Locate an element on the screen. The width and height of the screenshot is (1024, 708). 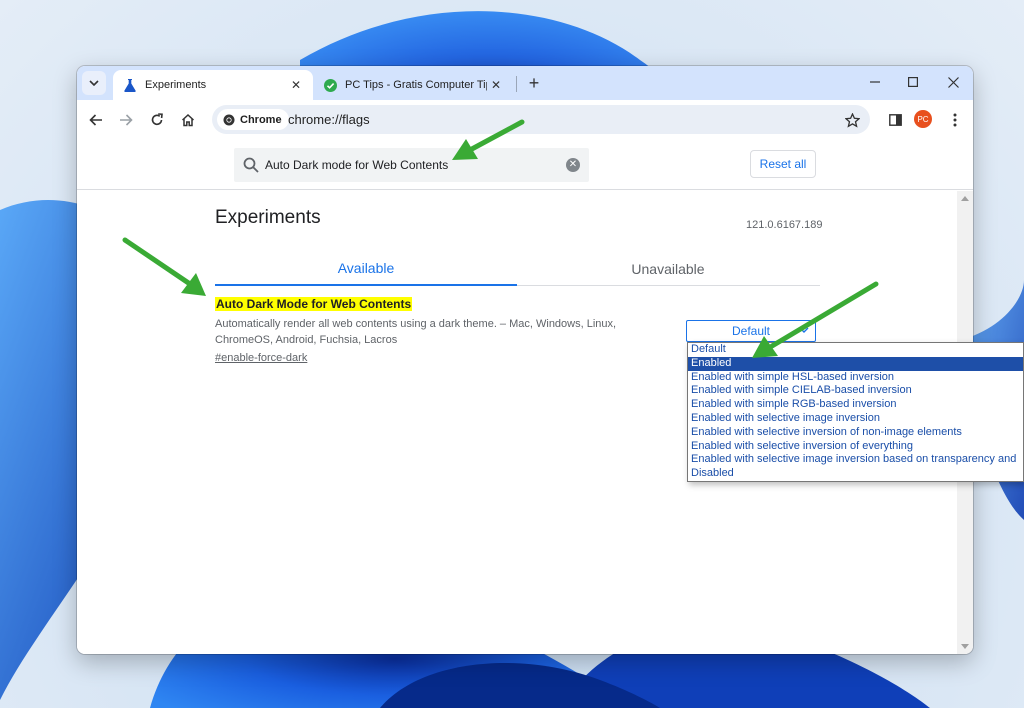
home-button is located at coordinates (188, 120).